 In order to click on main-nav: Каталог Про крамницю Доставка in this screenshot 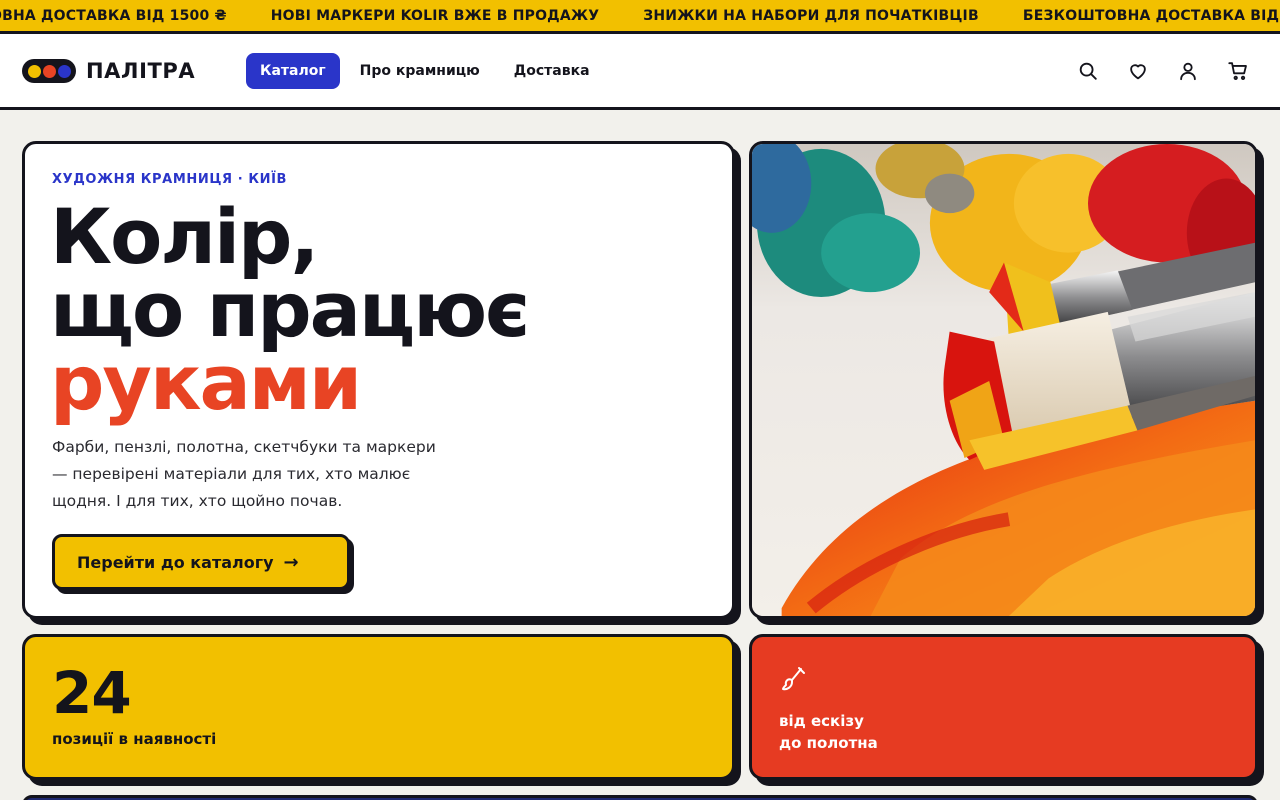, I will do `click(428, 71)`.